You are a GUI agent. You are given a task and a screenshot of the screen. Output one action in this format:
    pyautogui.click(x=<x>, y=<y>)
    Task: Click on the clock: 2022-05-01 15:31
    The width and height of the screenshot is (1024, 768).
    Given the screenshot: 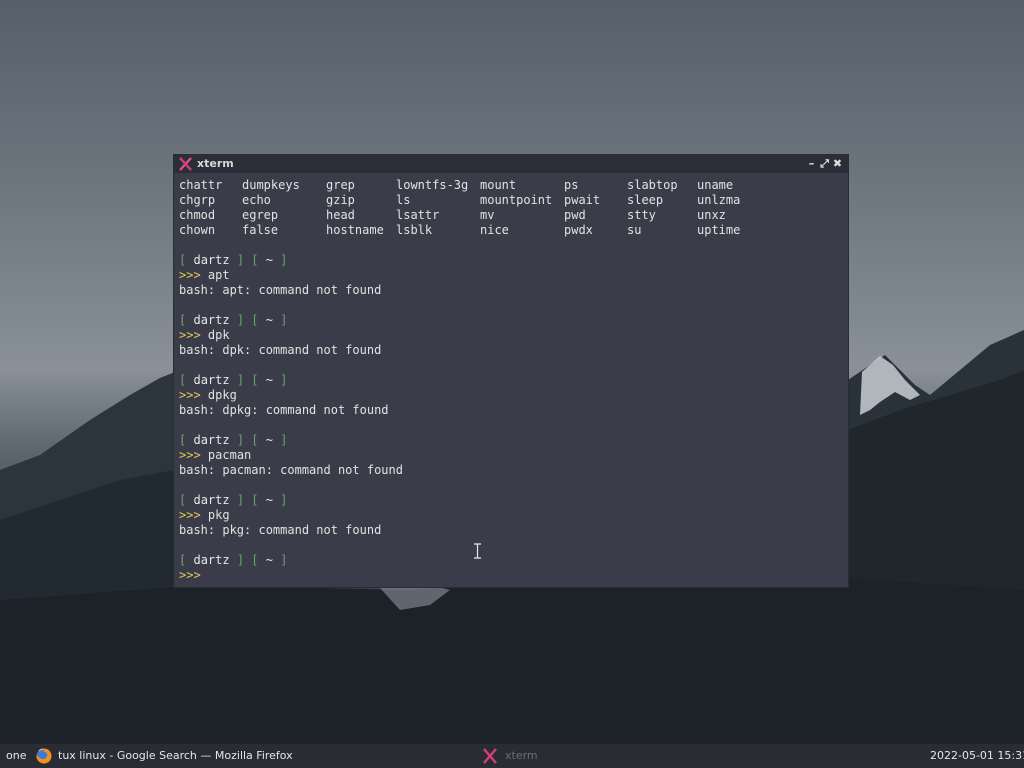 What is the action you would take?
    pyautogui.click(x=977, y=755)
    